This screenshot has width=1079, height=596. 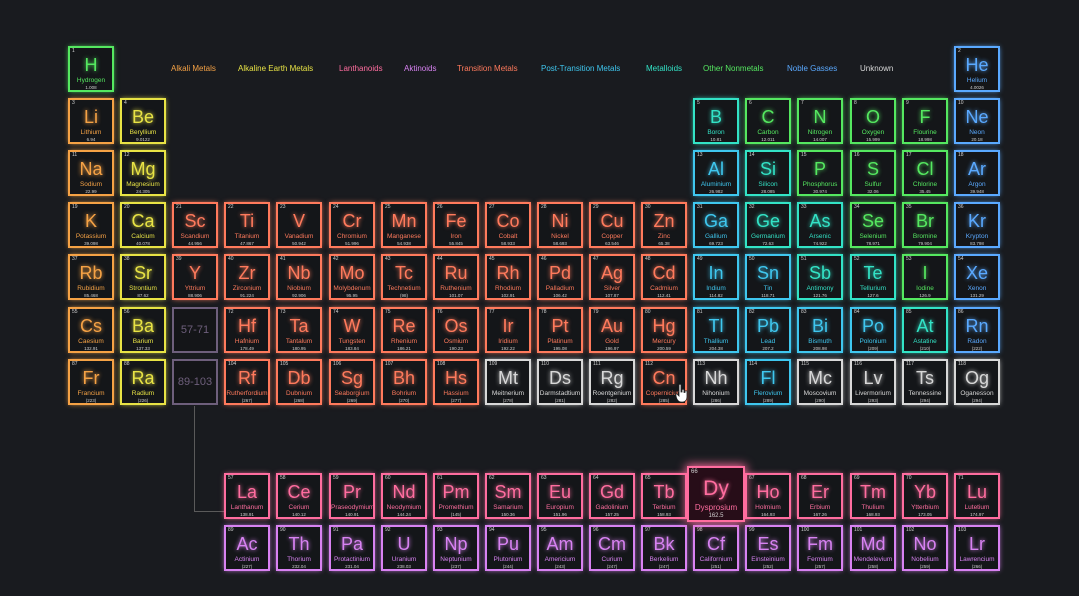 I want to click on element-cell-phosphorus: 15 P Phosphorus 30.974, so click(x=820, y=173).